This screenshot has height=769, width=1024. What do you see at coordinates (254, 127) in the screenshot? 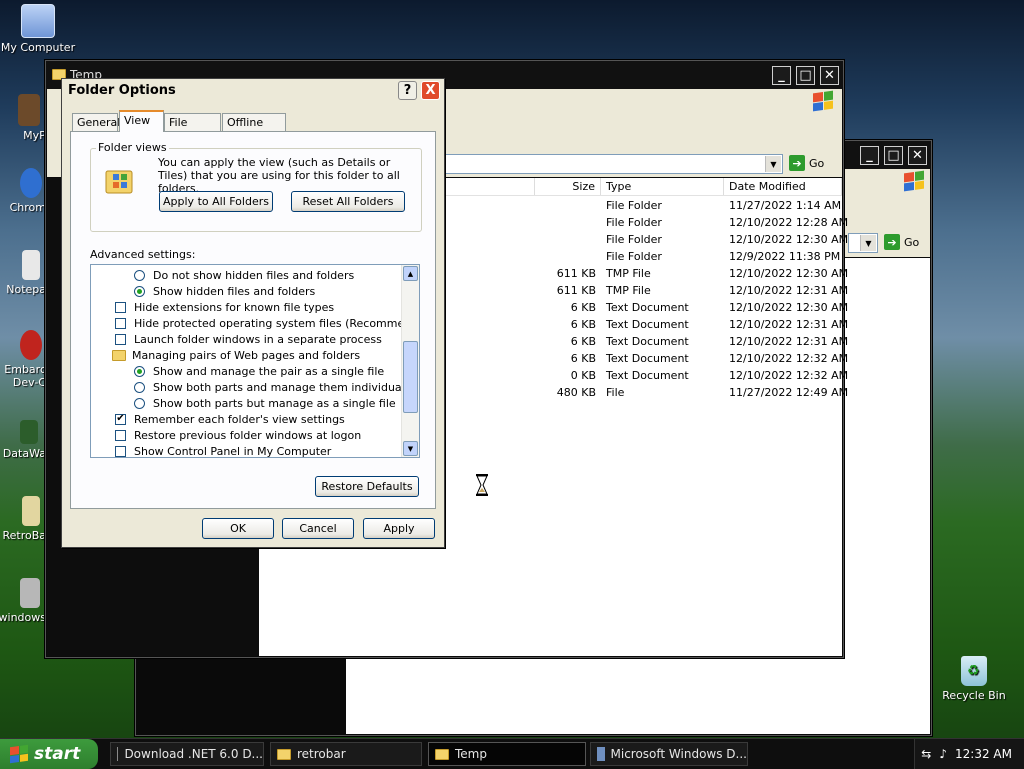
I see `tab-offline-files: Offline Files` at bounding box center [254, 127].